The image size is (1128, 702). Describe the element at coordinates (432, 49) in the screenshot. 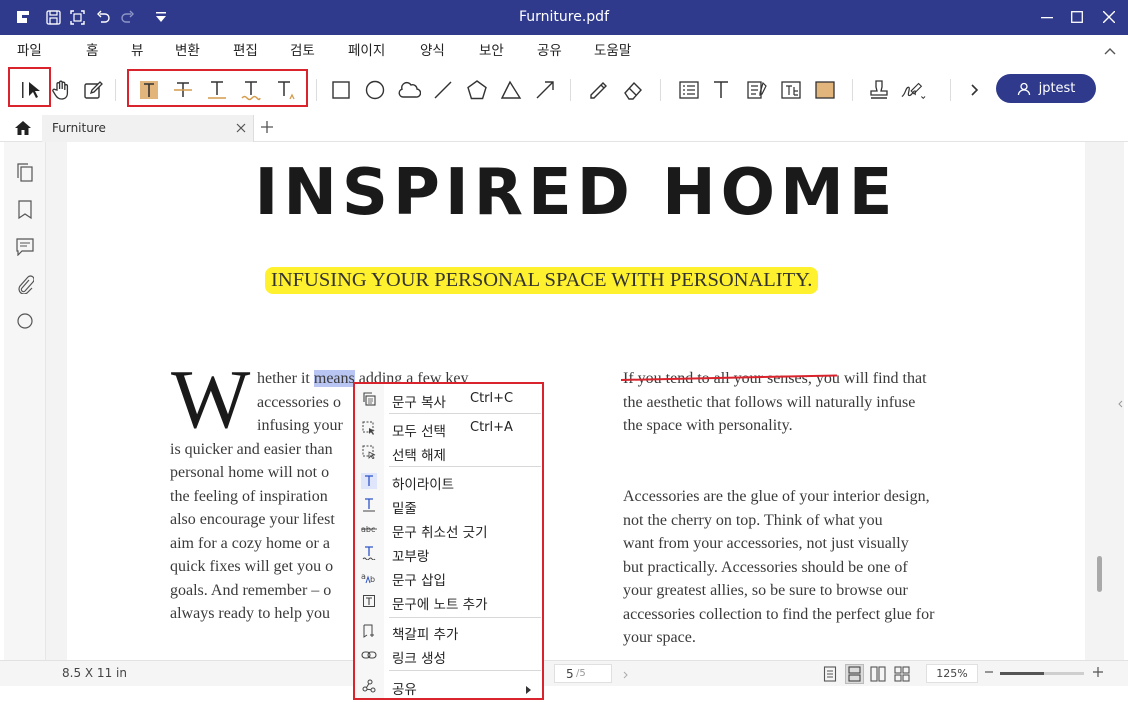

I see `menu-form: 양식` at that location.